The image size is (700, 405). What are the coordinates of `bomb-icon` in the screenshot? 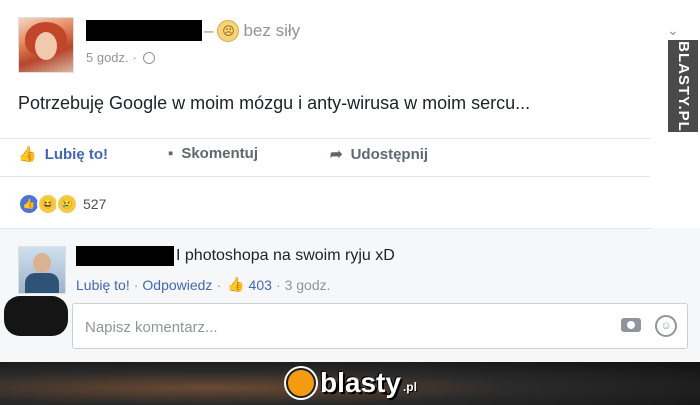 It's located at (301, 383).